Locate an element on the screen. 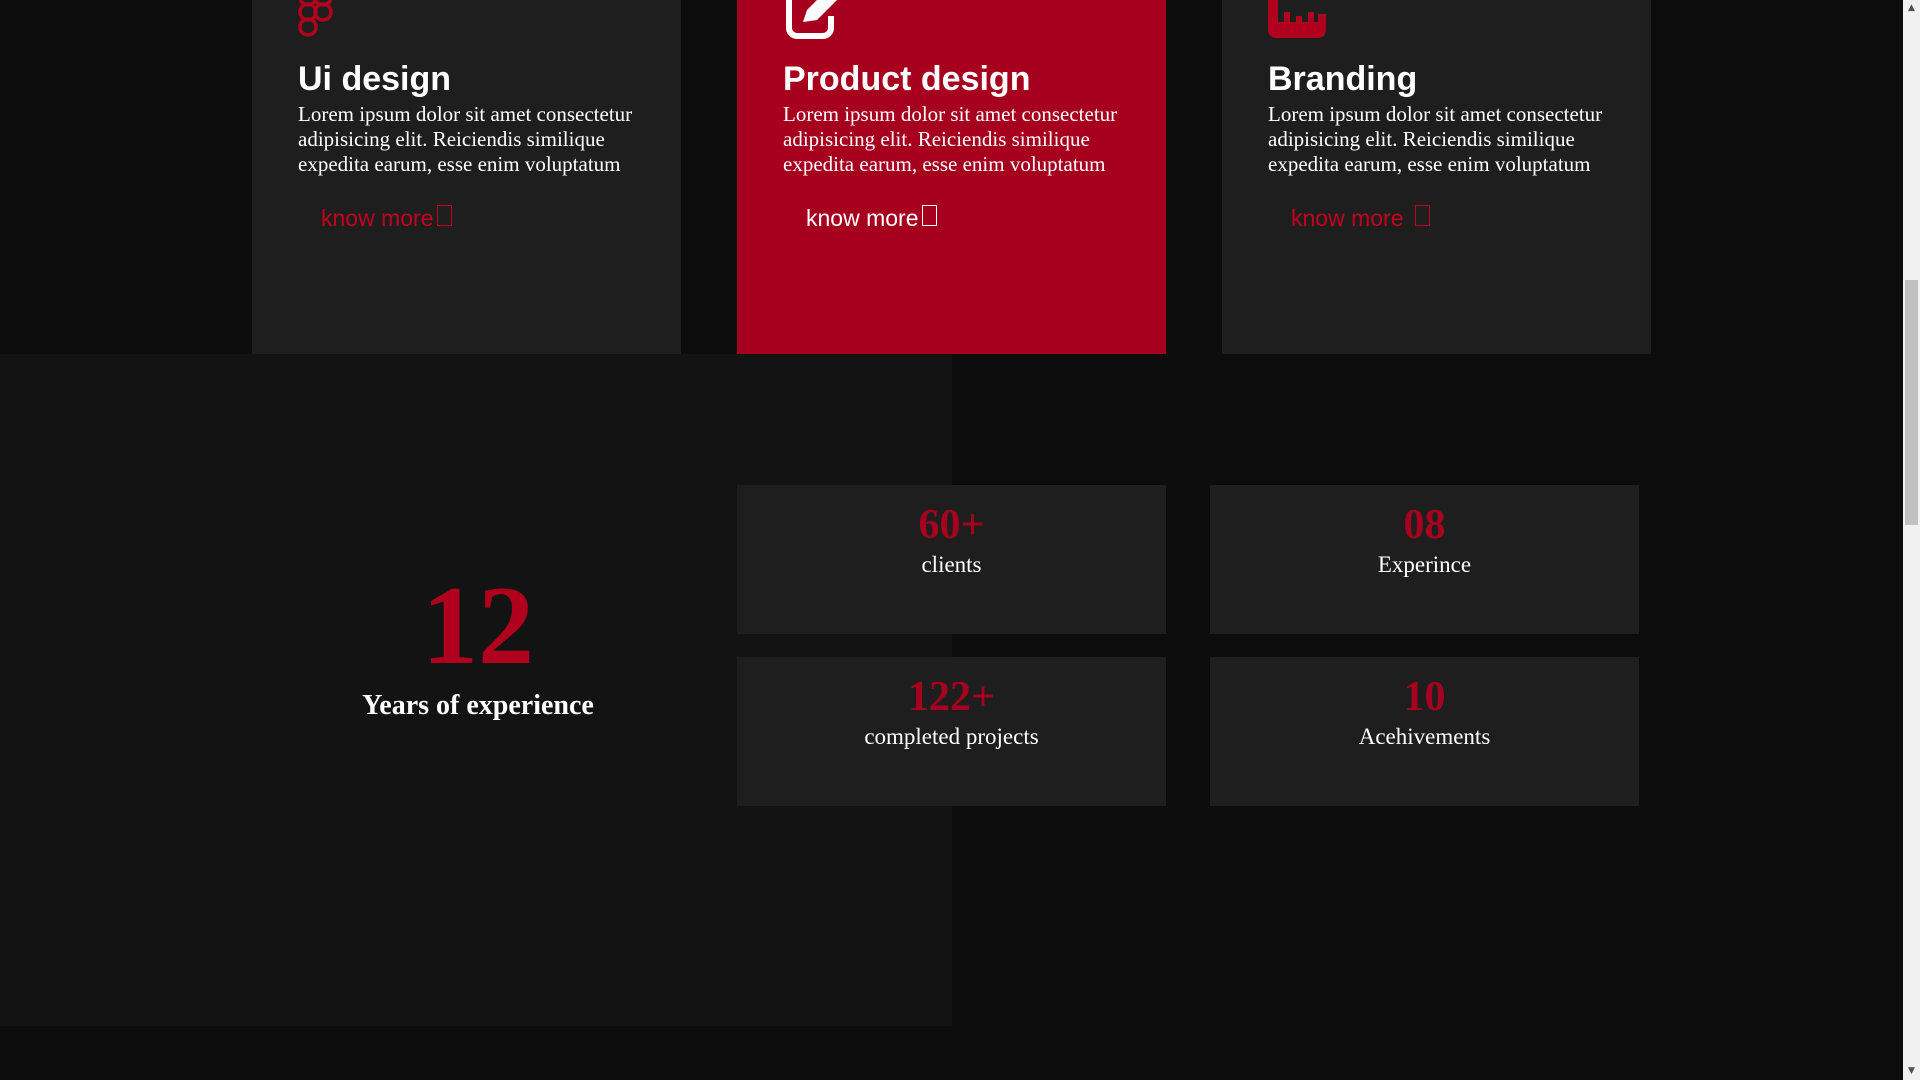  scroll-down-icon: ▼ is located at coordinates (1911, 1071).